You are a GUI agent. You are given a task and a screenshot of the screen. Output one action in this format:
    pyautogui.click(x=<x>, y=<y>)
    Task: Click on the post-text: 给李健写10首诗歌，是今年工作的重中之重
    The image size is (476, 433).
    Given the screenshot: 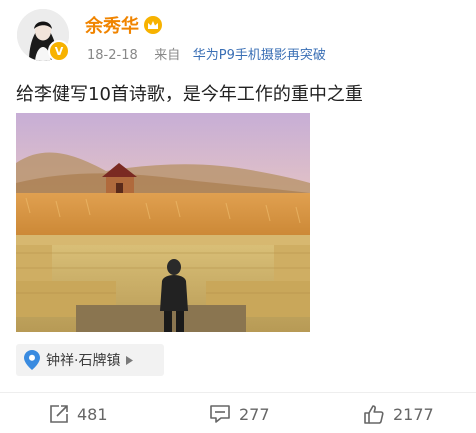 What is the action you would take?
    pyautogui.click(x=189, y=94)
    